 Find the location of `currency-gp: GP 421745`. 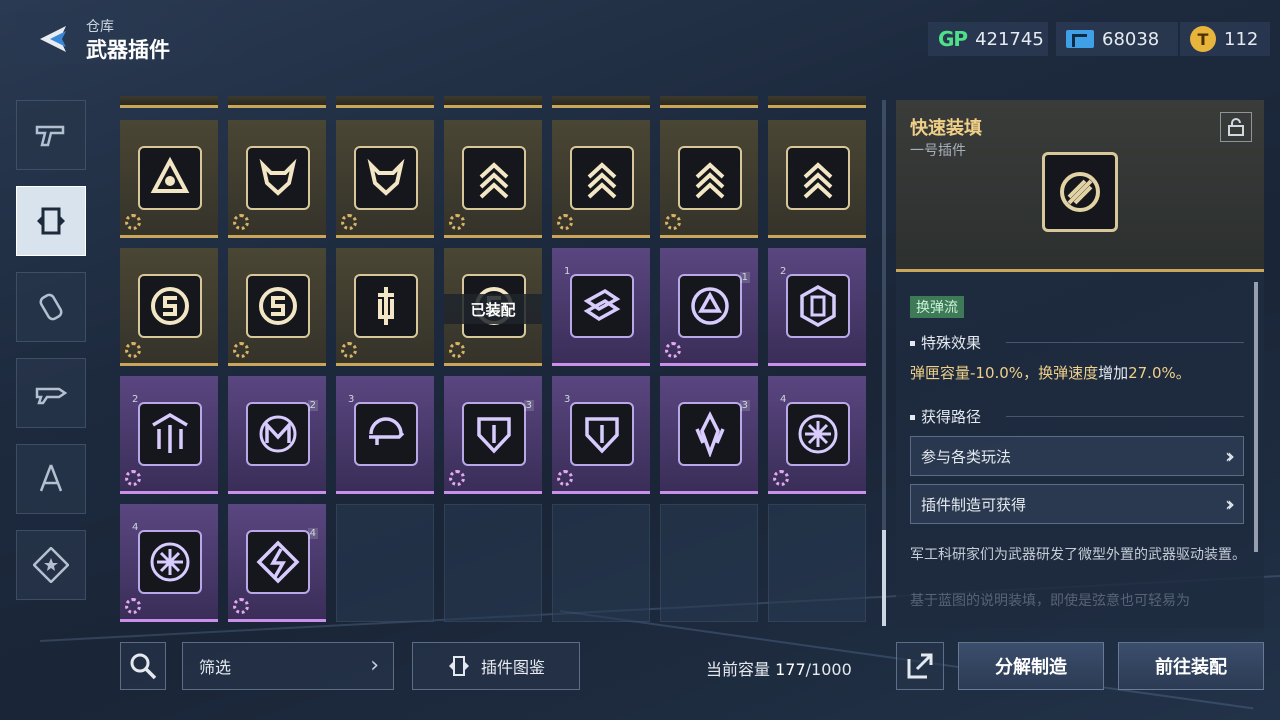

currency-gp: GP 421745 is located at coordinates (988, 39).